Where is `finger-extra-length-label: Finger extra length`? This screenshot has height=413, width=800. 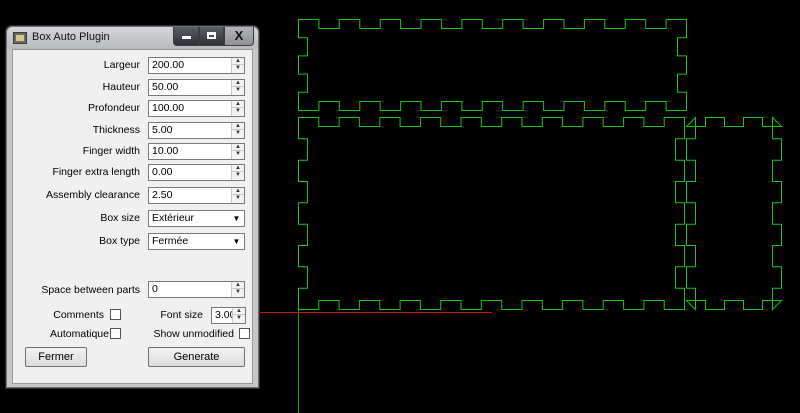
finger-extra-length-label: Finger extra length is located at coordinates (96, 172).